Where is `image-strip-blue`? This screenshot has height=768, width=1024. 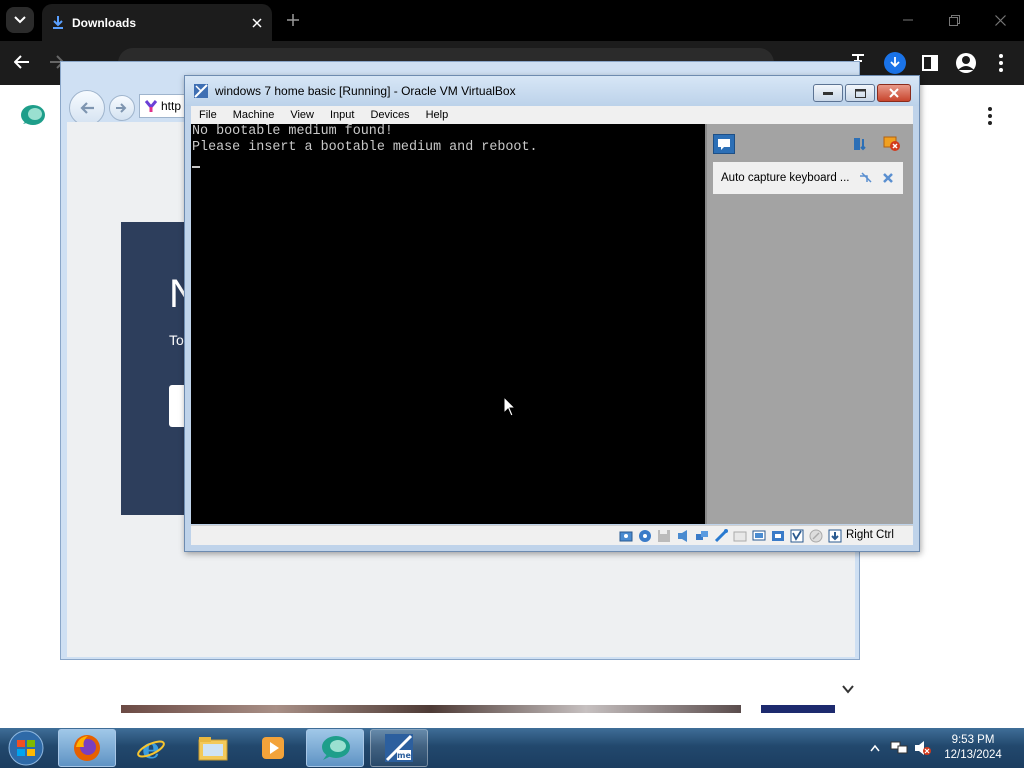
image-strip-blue is located at coordinates (798, 709).